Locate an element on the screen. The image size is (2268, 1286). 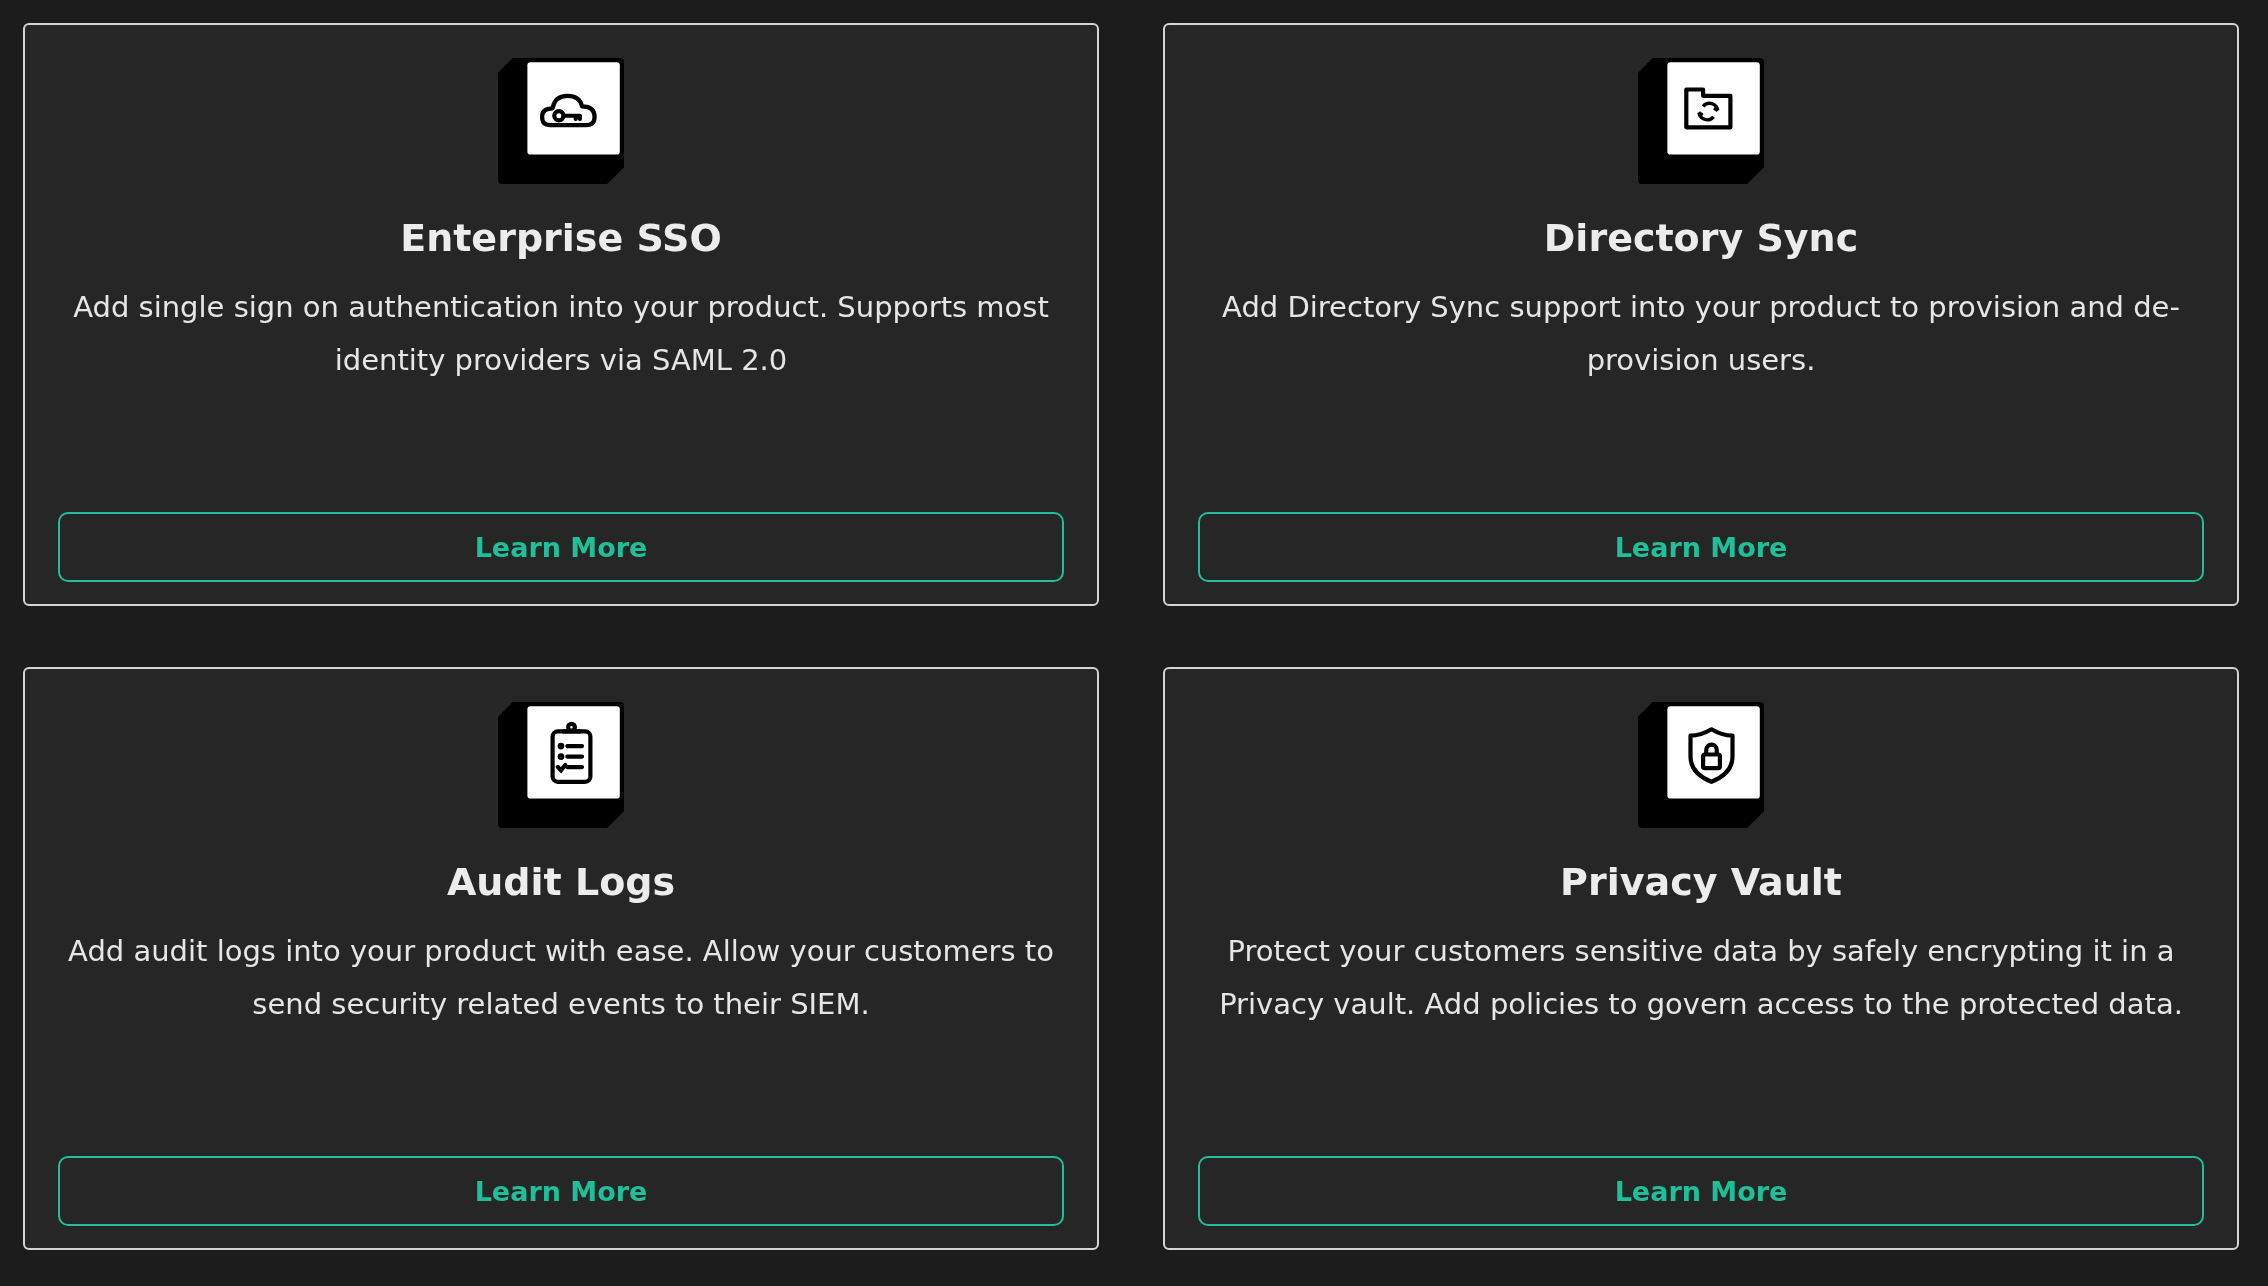
card-description: Add audit logs into your product with ease. Allow your customers to send security related events to their SIEM. is located at coordinates (561, 978).